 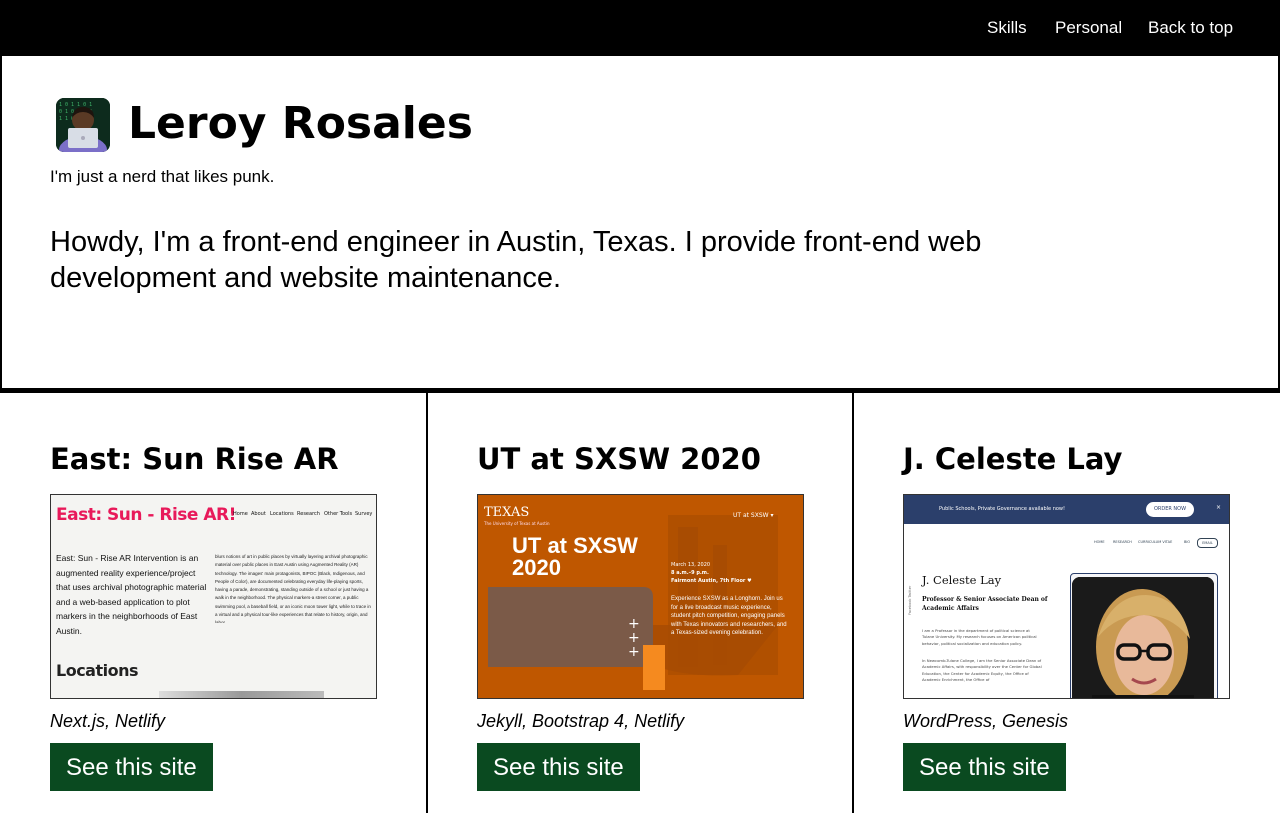 I want to click on nav-personal-link: Personal, so click(x=1088, y=28).